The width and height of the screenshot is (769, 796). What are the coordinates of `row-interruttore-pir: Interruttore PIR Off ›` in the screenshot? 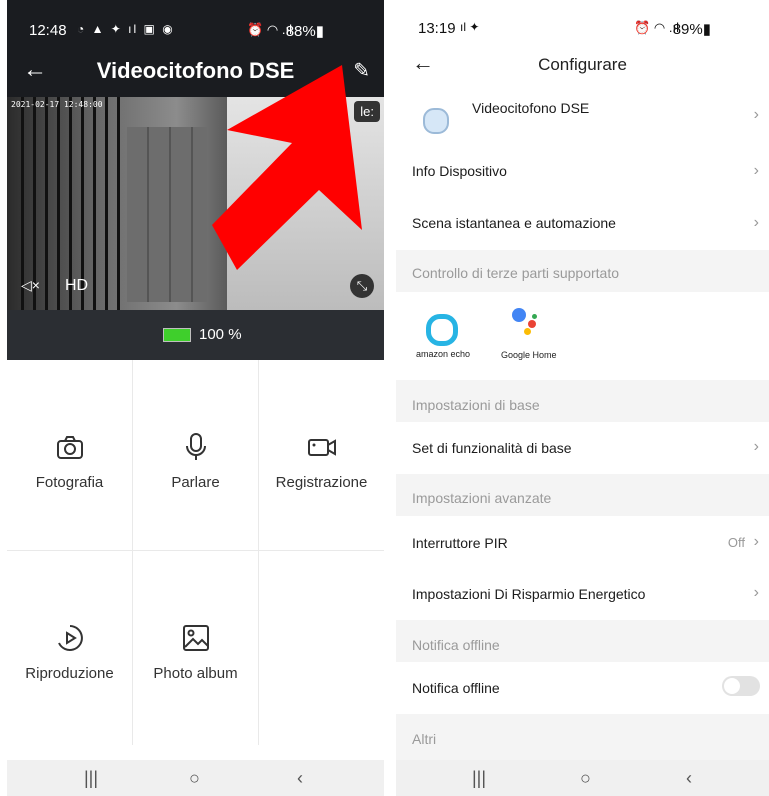 It's located at (582, 542).